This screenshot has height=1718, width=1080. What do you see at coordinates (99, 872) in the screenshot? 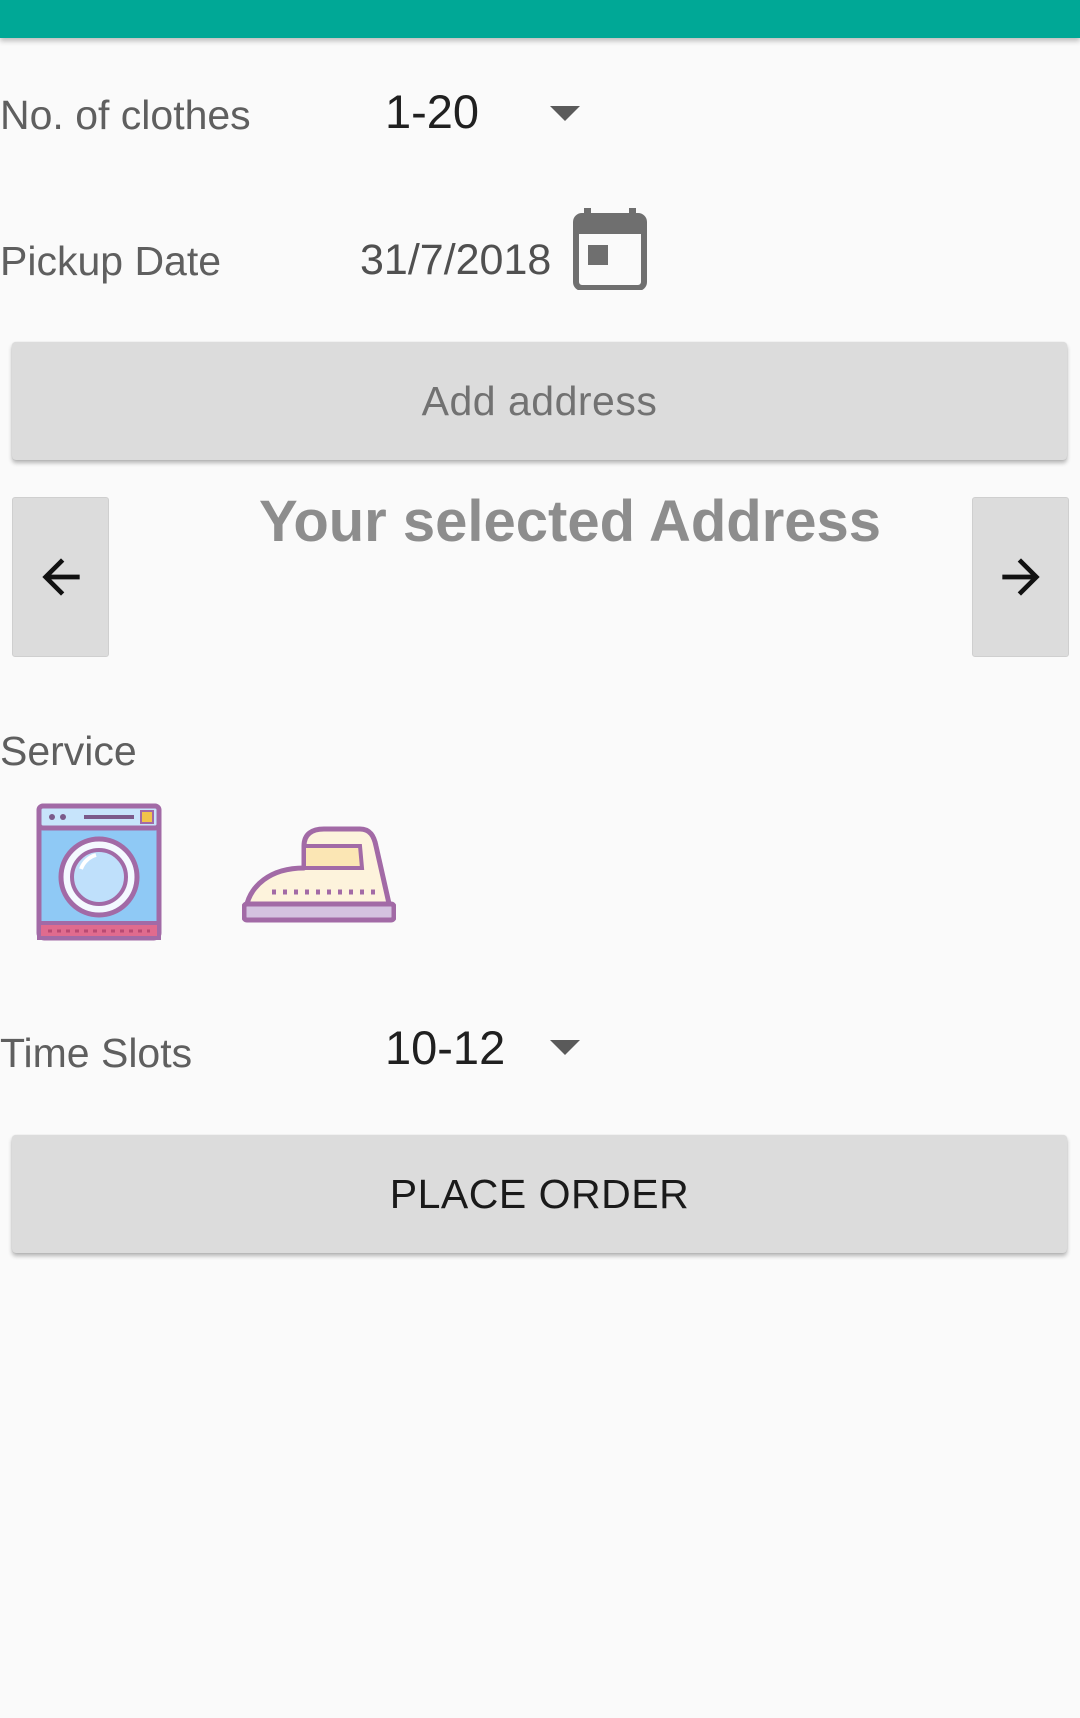
I see `washing-machine-icon` at bounding box center [99, 872].